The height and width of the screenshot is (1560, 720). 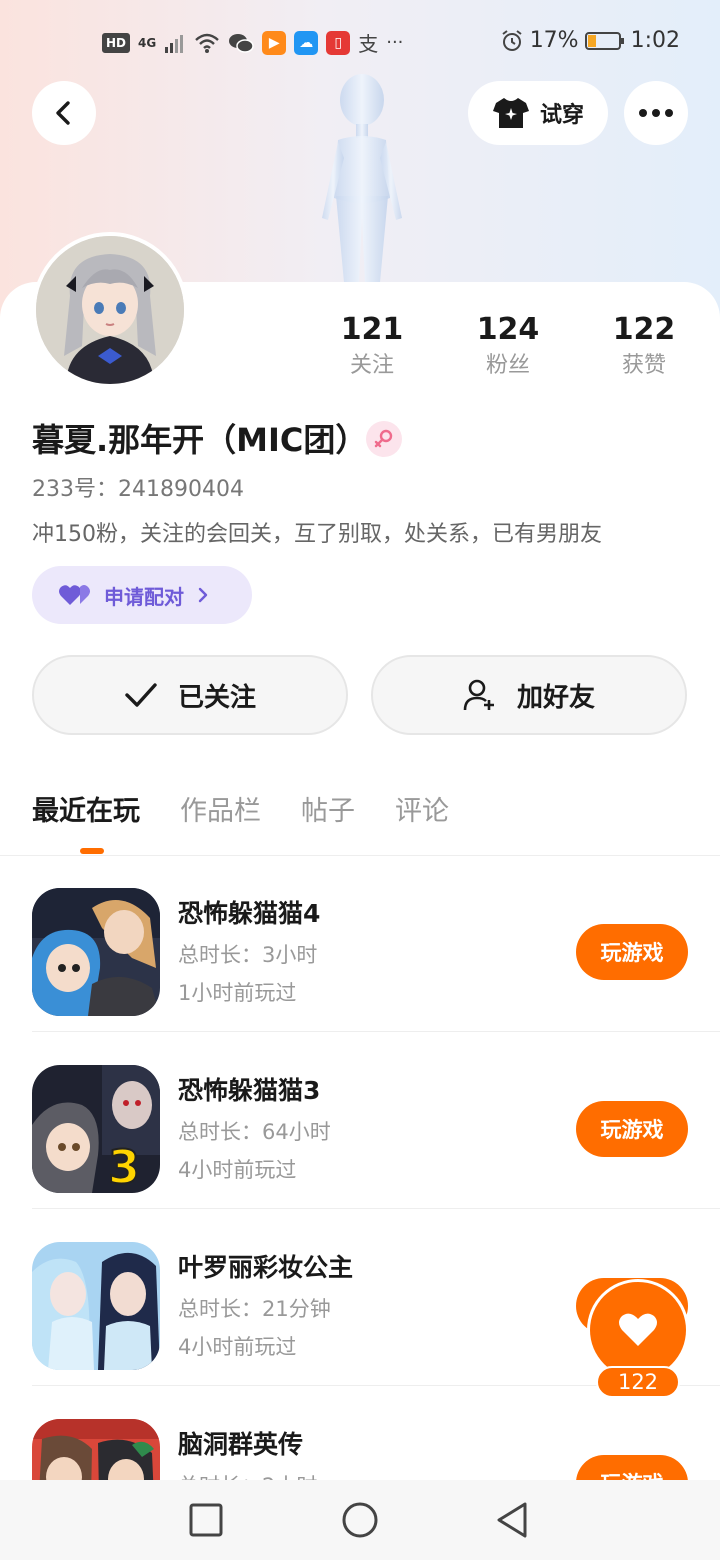 I want to click on hd-icon: HD, so click(x=116, y=42).